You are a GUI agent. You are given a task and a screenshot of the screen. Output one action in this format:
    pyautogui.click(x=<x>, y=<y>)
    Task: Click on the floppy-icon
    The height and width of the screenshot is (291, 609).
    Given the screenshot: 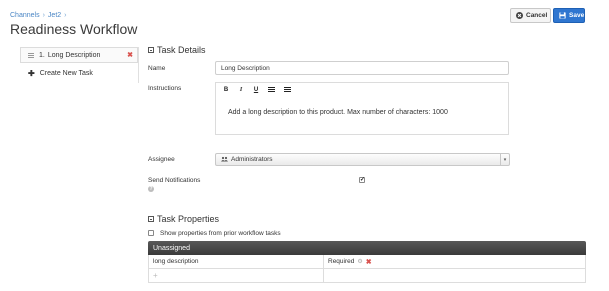 What is the action you would take?
    pyautogui.click(x=562, y=15)
    